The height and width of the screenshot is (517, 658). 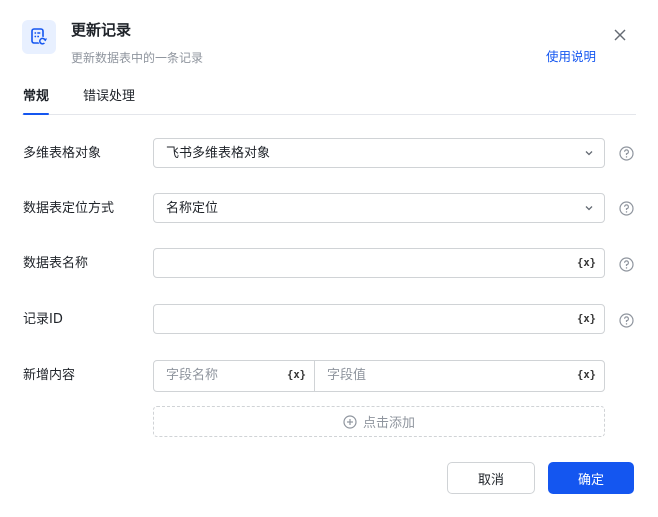 I want to click on tab-error-handling: 错误处理, so click(x=109, y=97).